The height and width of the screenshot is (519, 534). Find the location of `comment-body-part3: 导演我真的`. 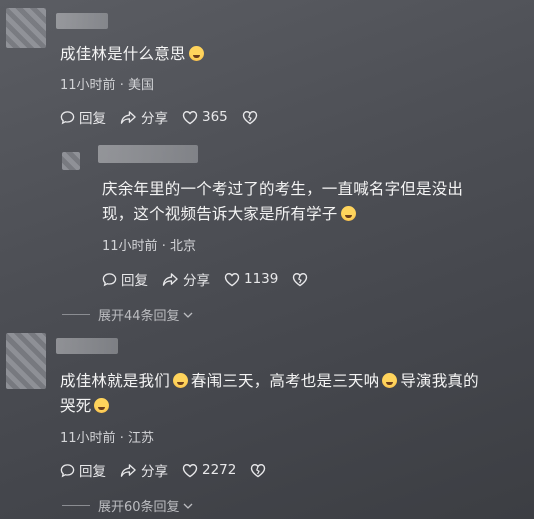

comment-body-part3: 导演我真的 is located at coordinates (439, 381).